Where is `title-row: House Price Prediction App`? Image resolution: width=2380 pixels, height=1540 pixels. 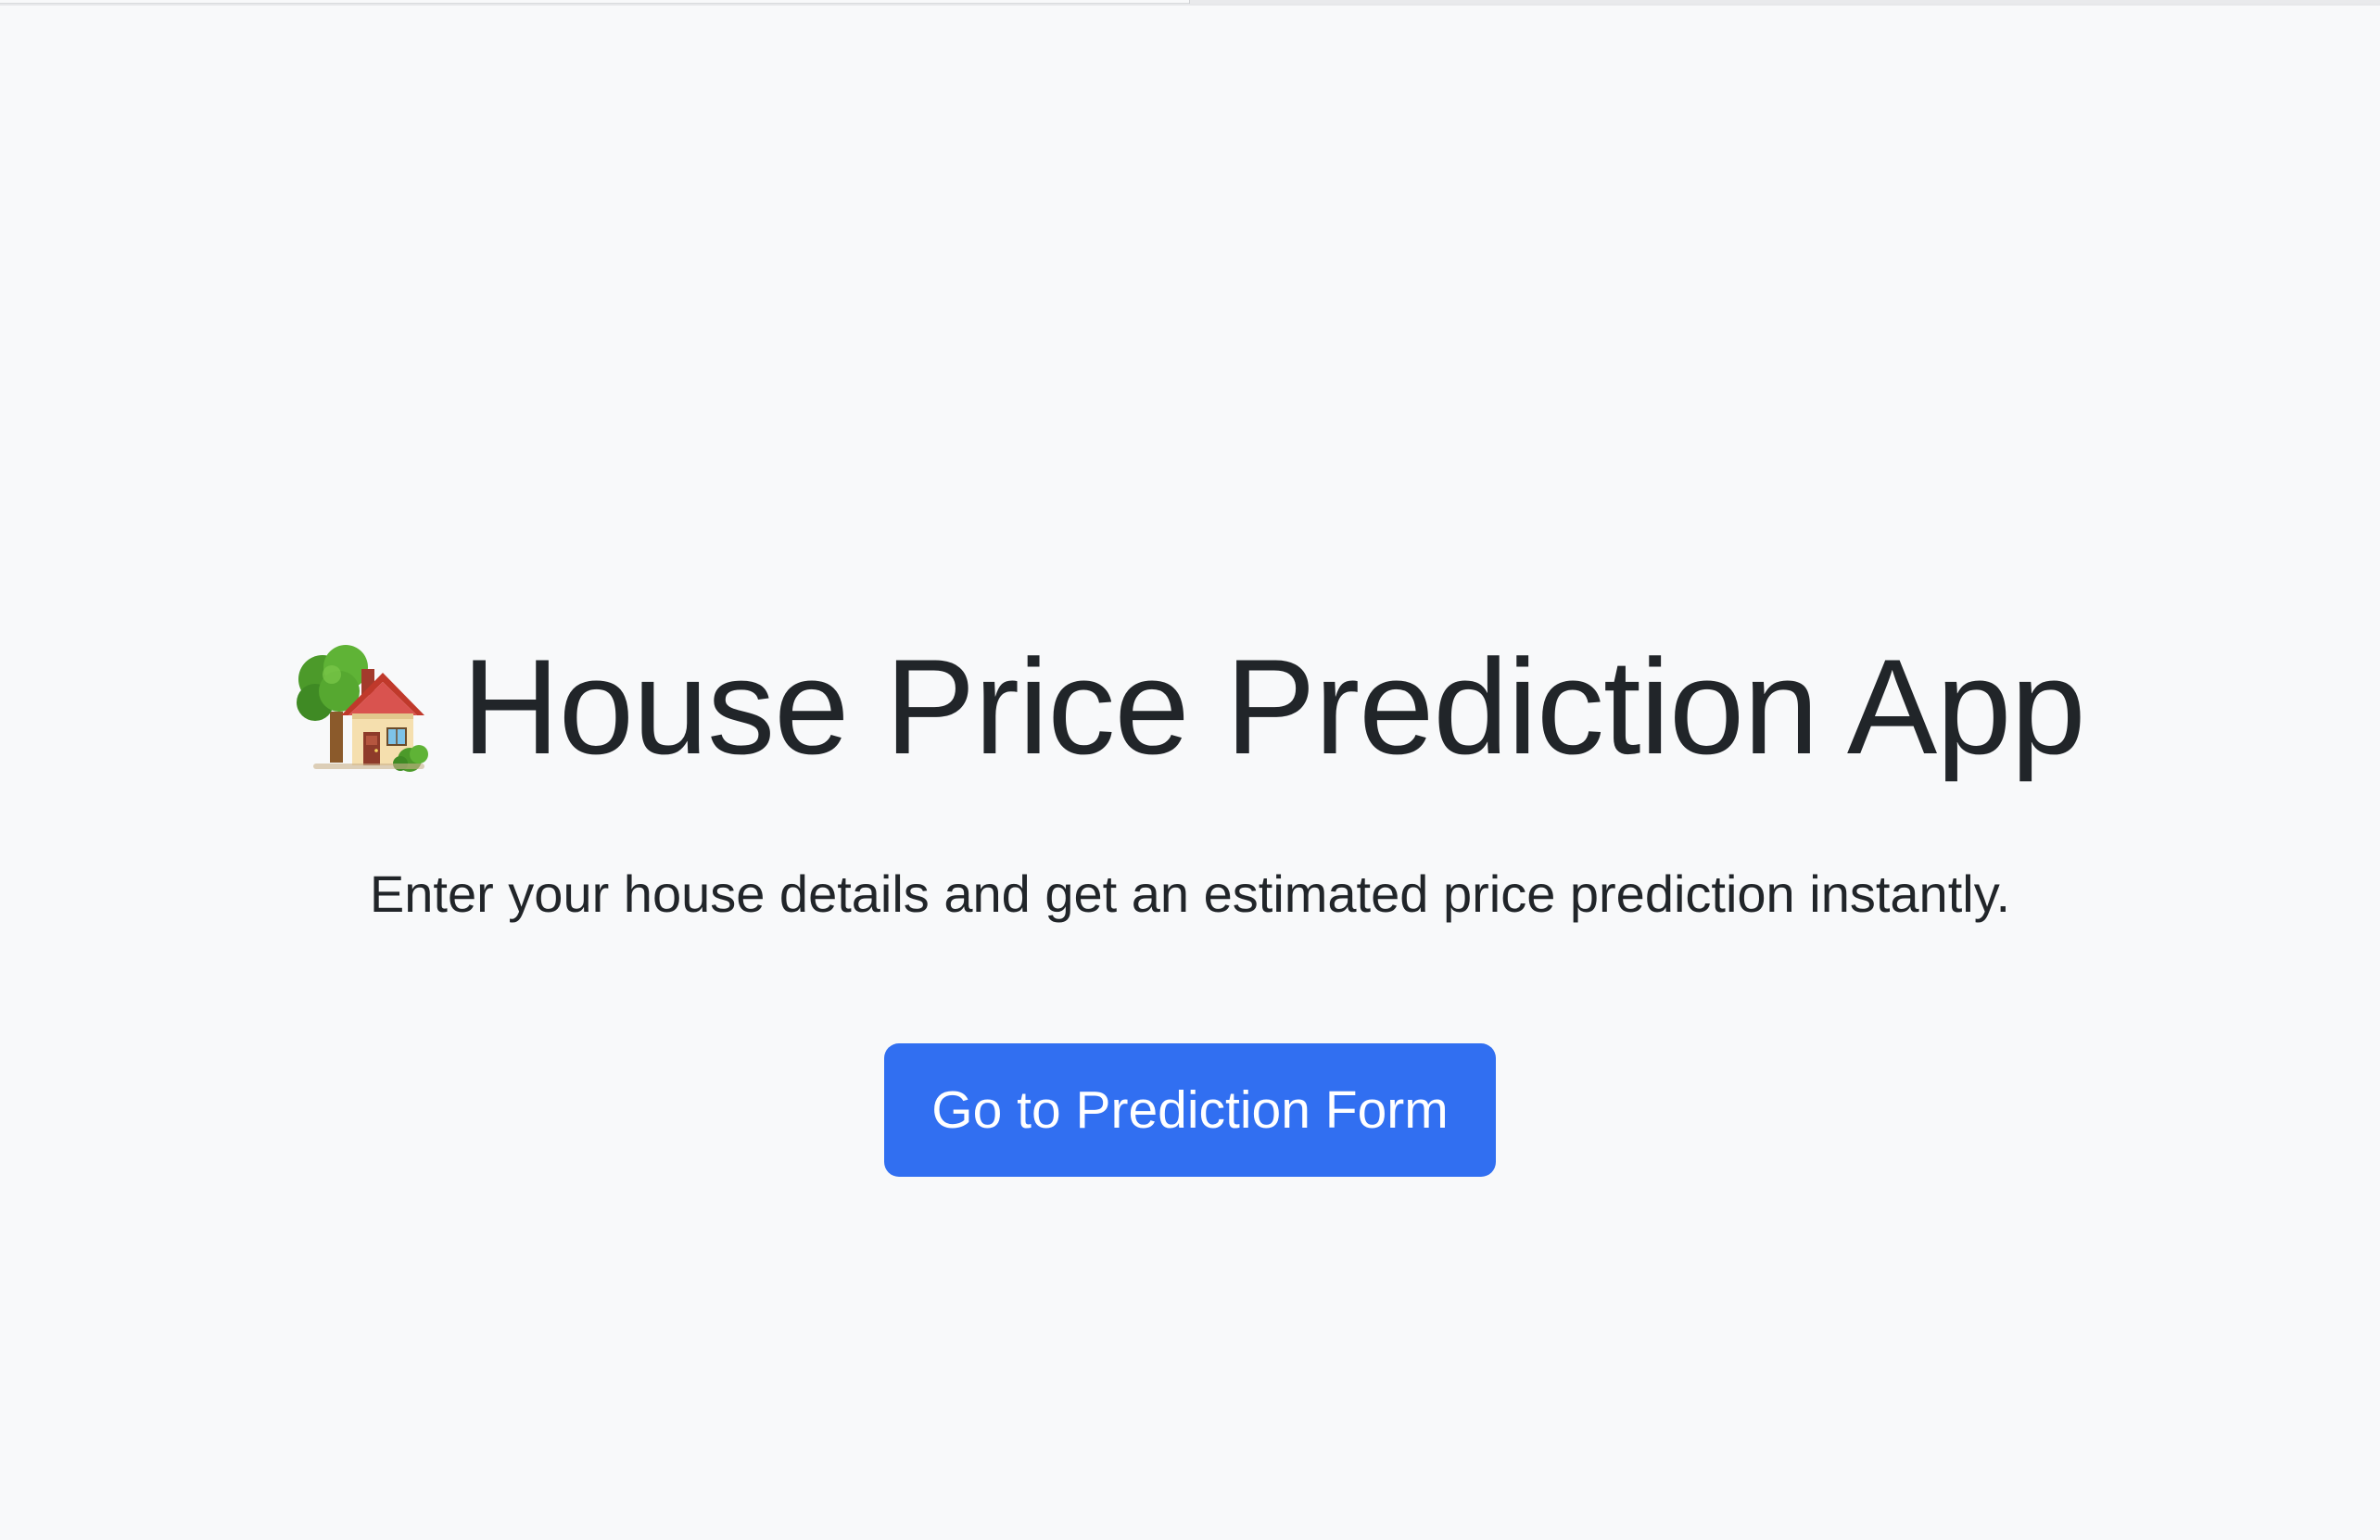 title-row: House Price Prediction App is located at coordinates (1190, 707).